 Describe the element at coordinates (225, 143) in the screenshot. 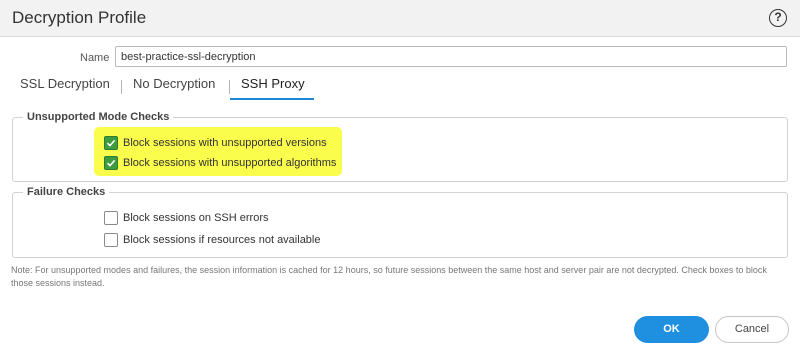

I see `block-unsupported-versions-label: Block sessions with unsupported versions` at that location.